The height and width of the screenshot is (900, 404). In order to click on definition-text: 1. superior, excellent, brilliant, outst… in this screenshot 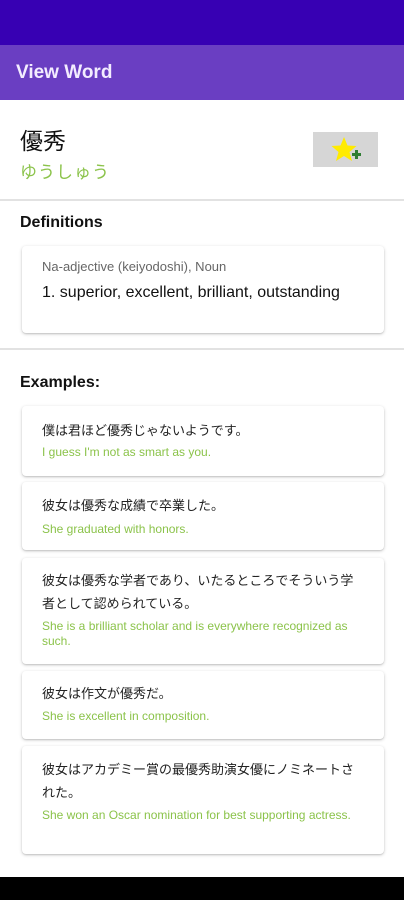, I will do `click(191, 292)`.